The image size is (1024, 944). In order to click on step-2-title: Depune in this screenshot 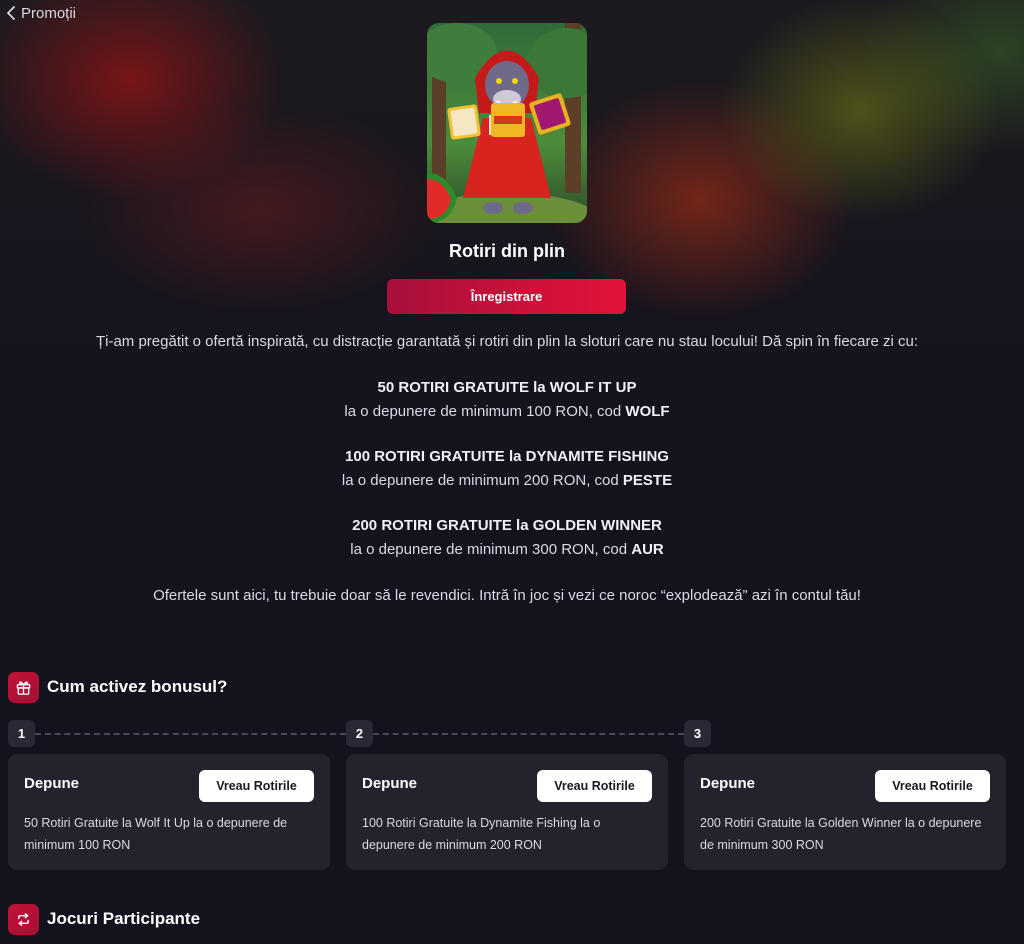, I will do `click(390, 783)`.